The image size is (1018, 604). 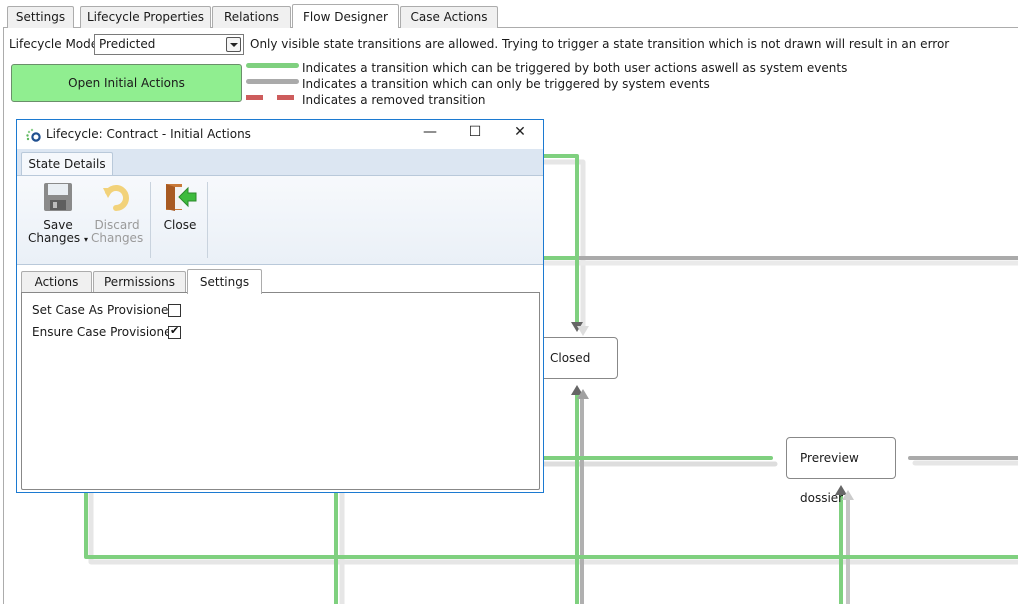 I want to click on lifecycle-mode-select: Predicted, so click(x=169, y=44).